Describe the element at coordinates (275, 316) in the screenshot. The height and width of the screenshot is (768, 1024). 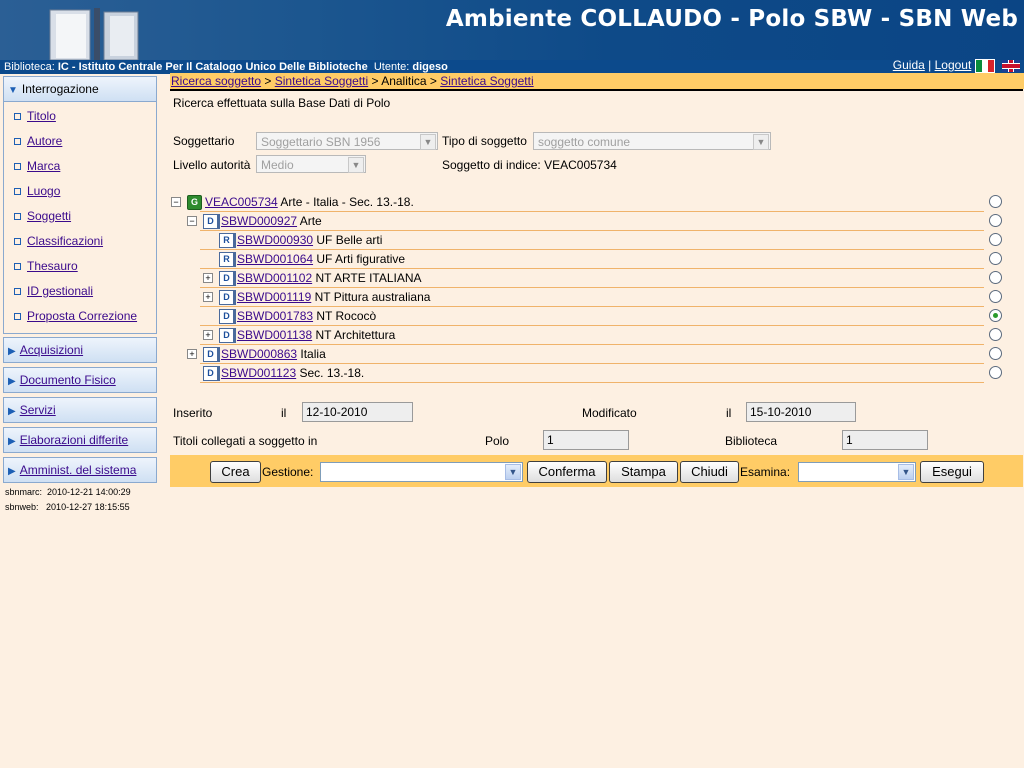
I see `tree-node-id: SBWD001783` at that location.